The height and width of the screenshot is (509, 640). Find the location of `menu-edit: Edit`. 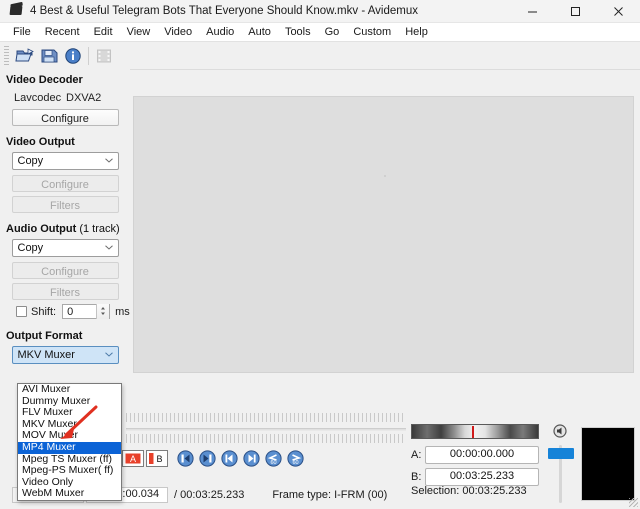

menu-edit: Edit is located at coordinates (103, 32).